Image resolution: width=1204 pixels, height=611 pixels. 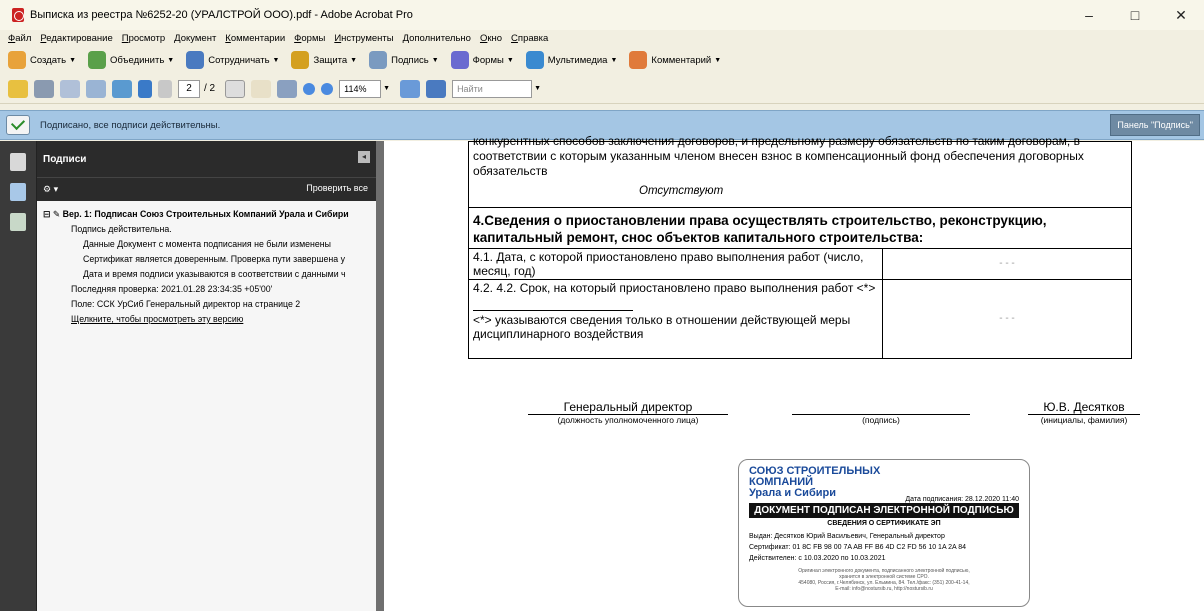 I want to click on stamp-cert-heading: СВЕДЕНИЯ О СЕРТИФИКАТЕ ЭП, so click(x=884, y=523).